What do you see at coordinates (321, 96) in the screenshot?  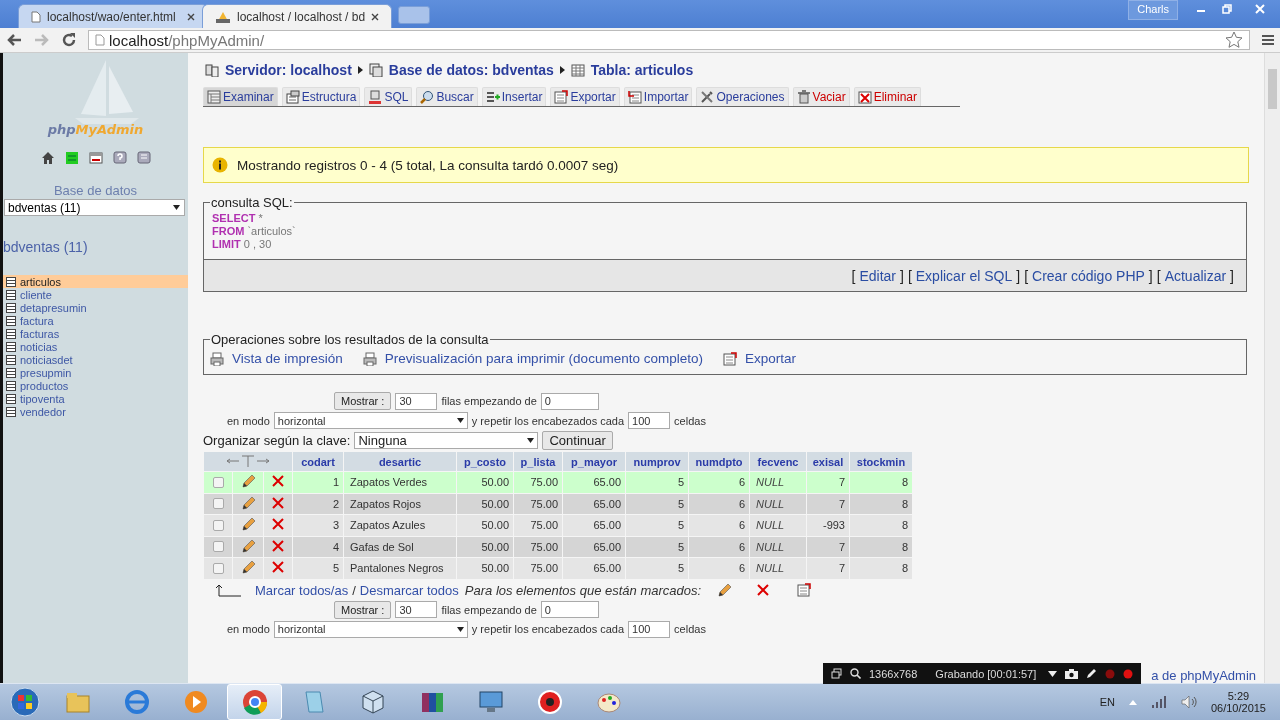 I see `tab: Estructura` at bounding box center [321, 96].